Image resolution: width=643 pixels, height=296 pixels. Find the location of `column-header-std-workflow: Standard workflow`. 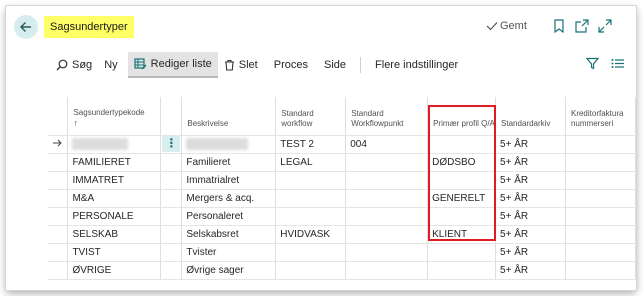

column-header-std-workflow: Standard workflow is located at coordinates (311, 116).